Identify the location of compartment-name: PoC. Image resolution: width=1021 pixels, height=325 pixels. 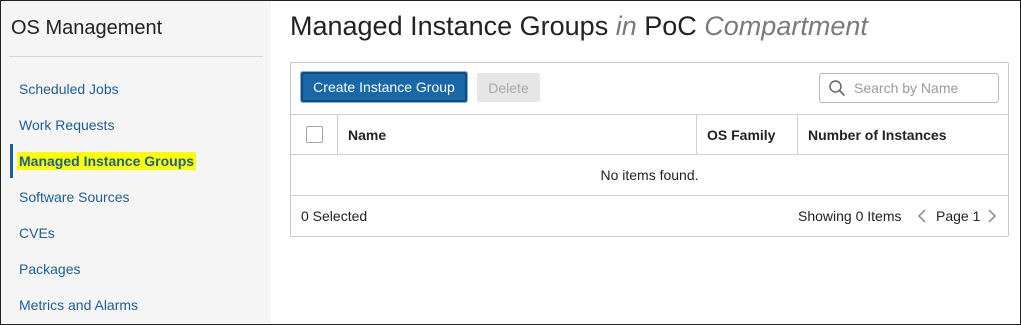
(670, 26).